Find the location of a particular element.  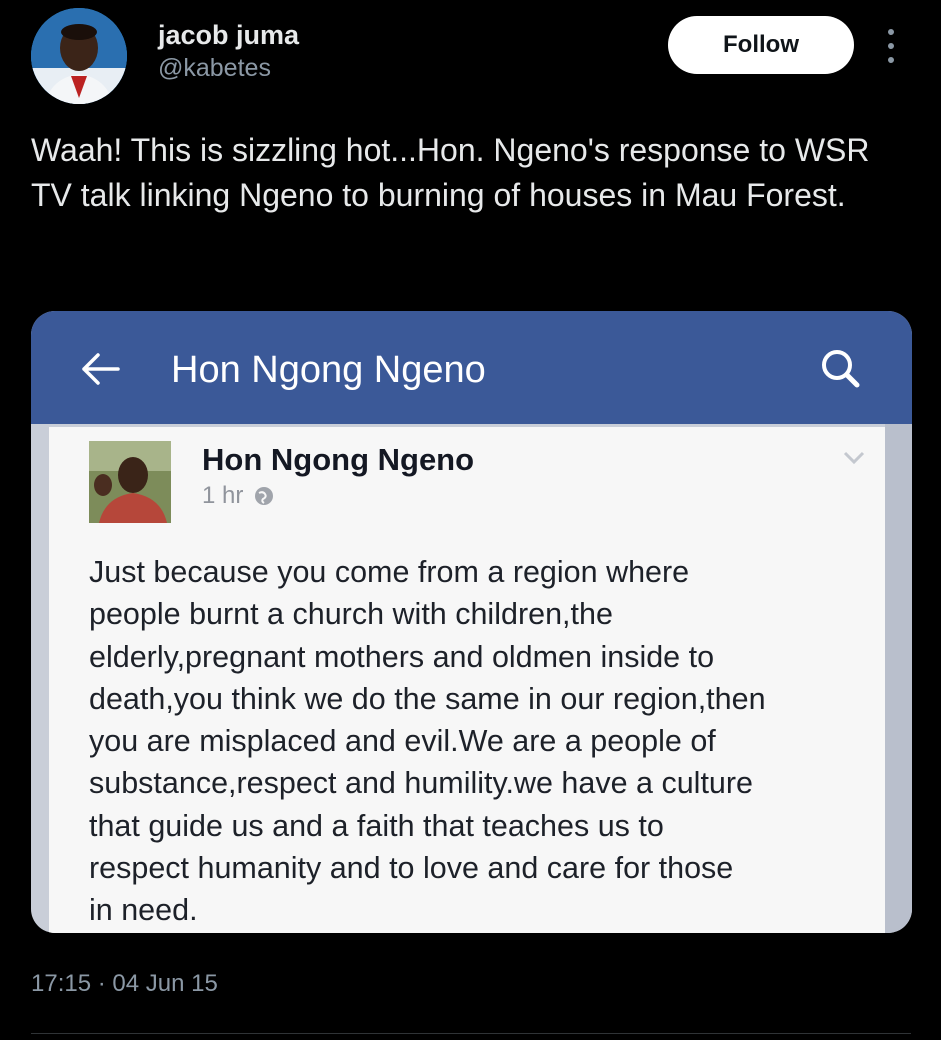

chevron-down-icon is located at coordinates (854, 458).